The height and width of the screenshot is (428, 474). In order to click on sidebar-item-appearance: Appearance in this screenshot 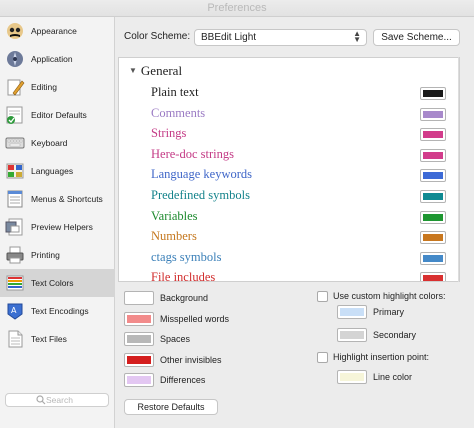, I will do `click(57, 31)`.